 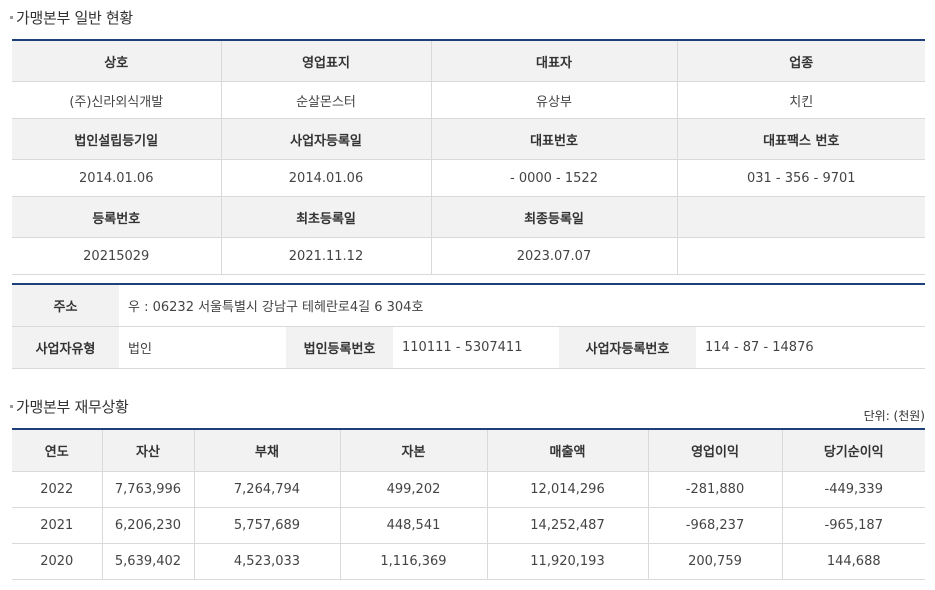 I want to click on finance-cell: 2020, so click(x=57, y=561).